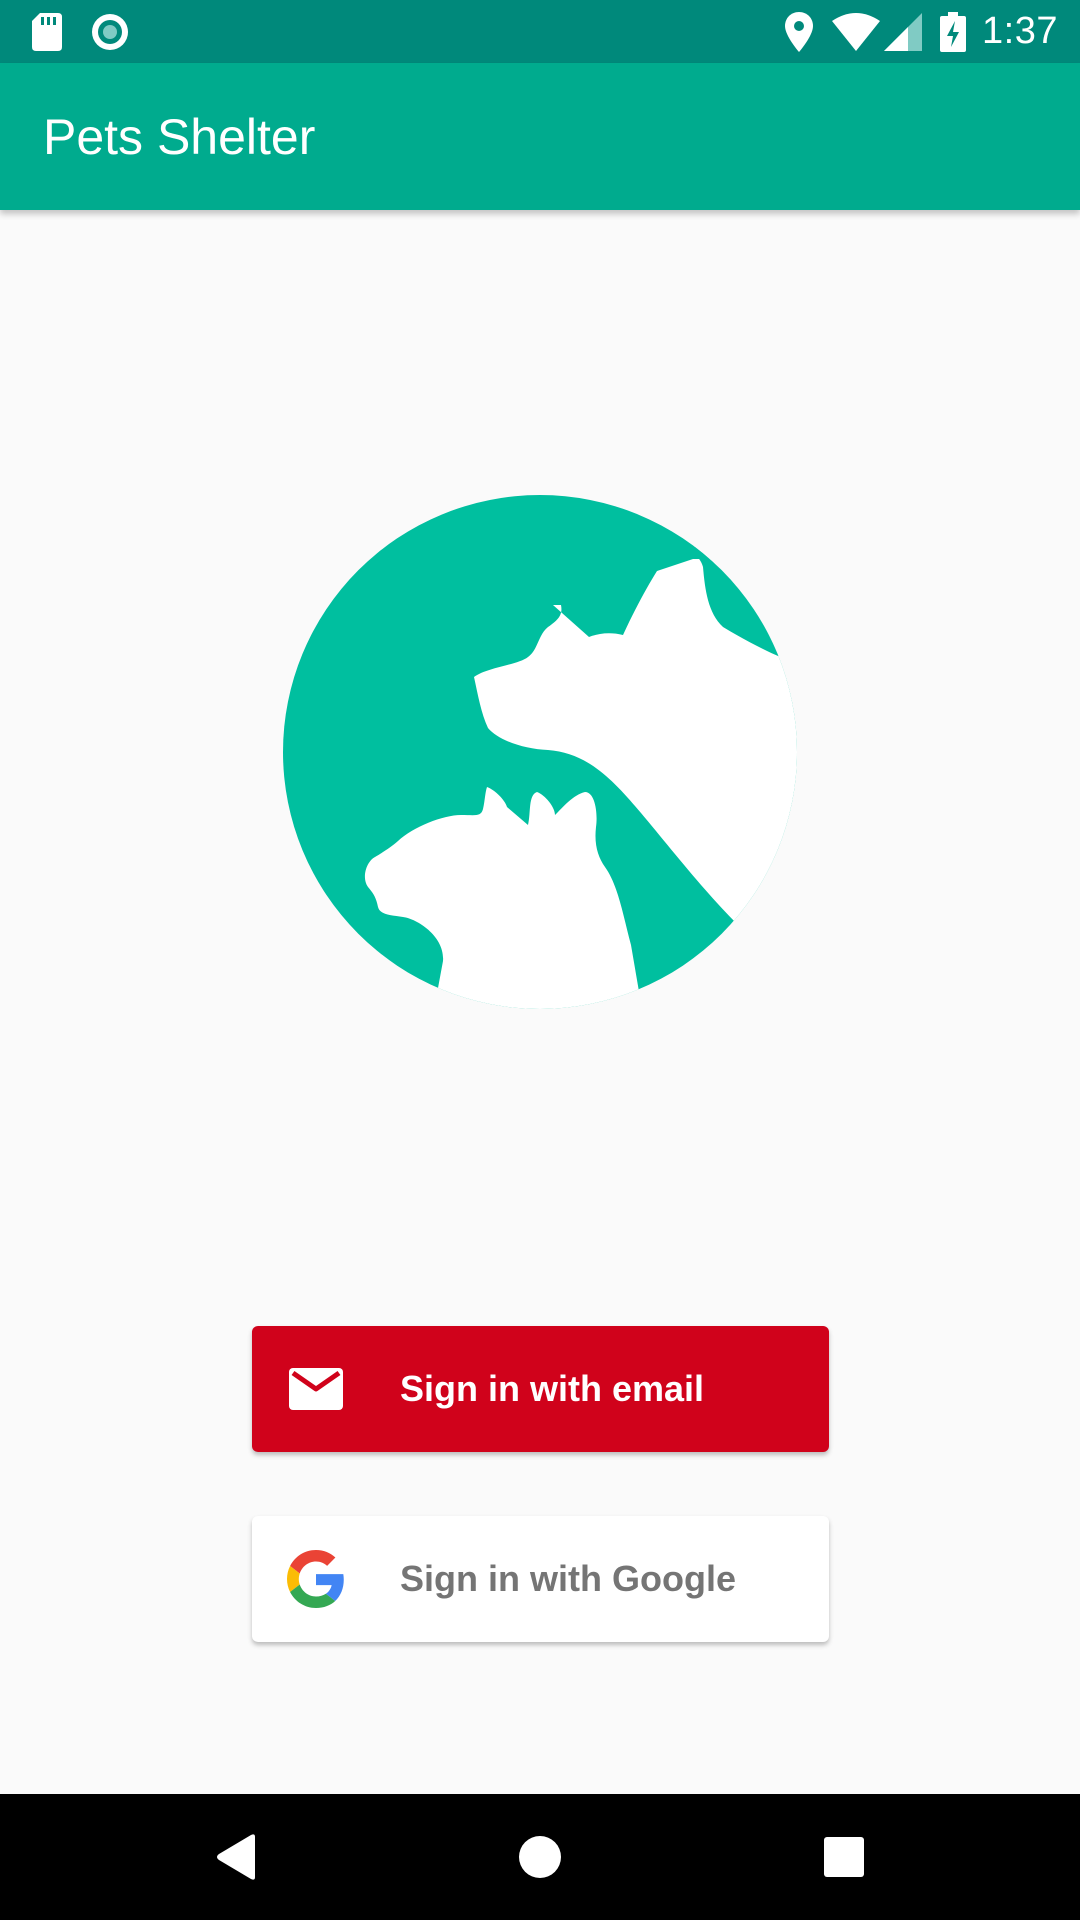  Describe the element at coordinates (552, 1388) in the screenshot. I see `sign-in-email-label: Sign in with email` at that location.